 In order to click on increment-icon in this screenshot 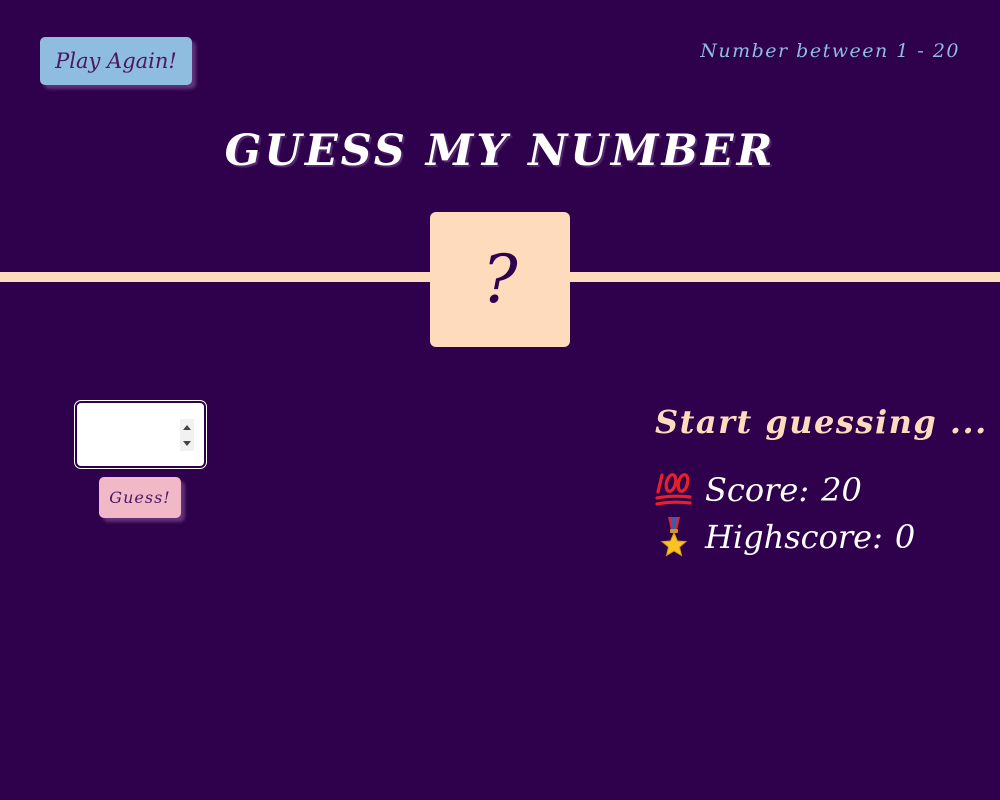, I will do `click(187, 427)`.